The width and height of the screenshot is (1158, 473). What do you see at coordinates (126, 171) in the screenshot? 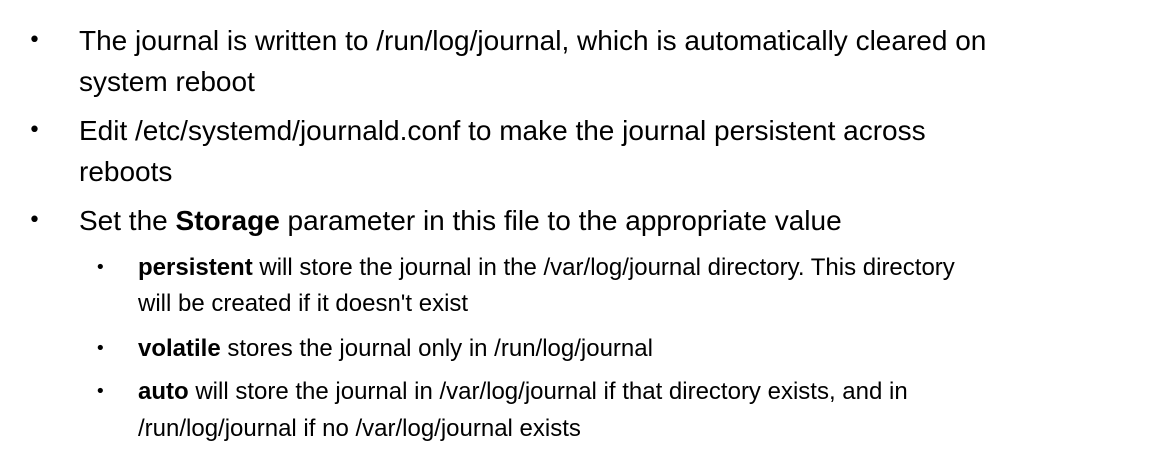
I see `bullet-text-line: reboots` at bounding box center [126, 171].